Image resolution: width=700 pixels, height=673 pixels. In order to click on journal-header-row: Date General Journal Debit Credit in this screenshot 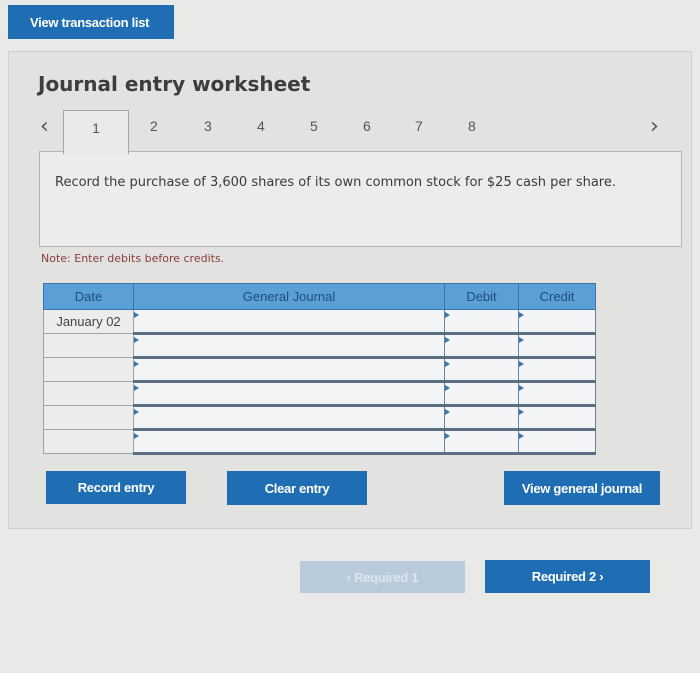, I will do `click(319, 296)`.